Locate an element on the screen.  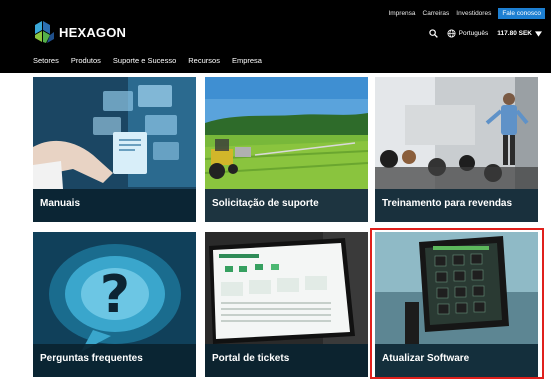
tile-label: Treinamento para revendas is located at coordinates (456, 205).